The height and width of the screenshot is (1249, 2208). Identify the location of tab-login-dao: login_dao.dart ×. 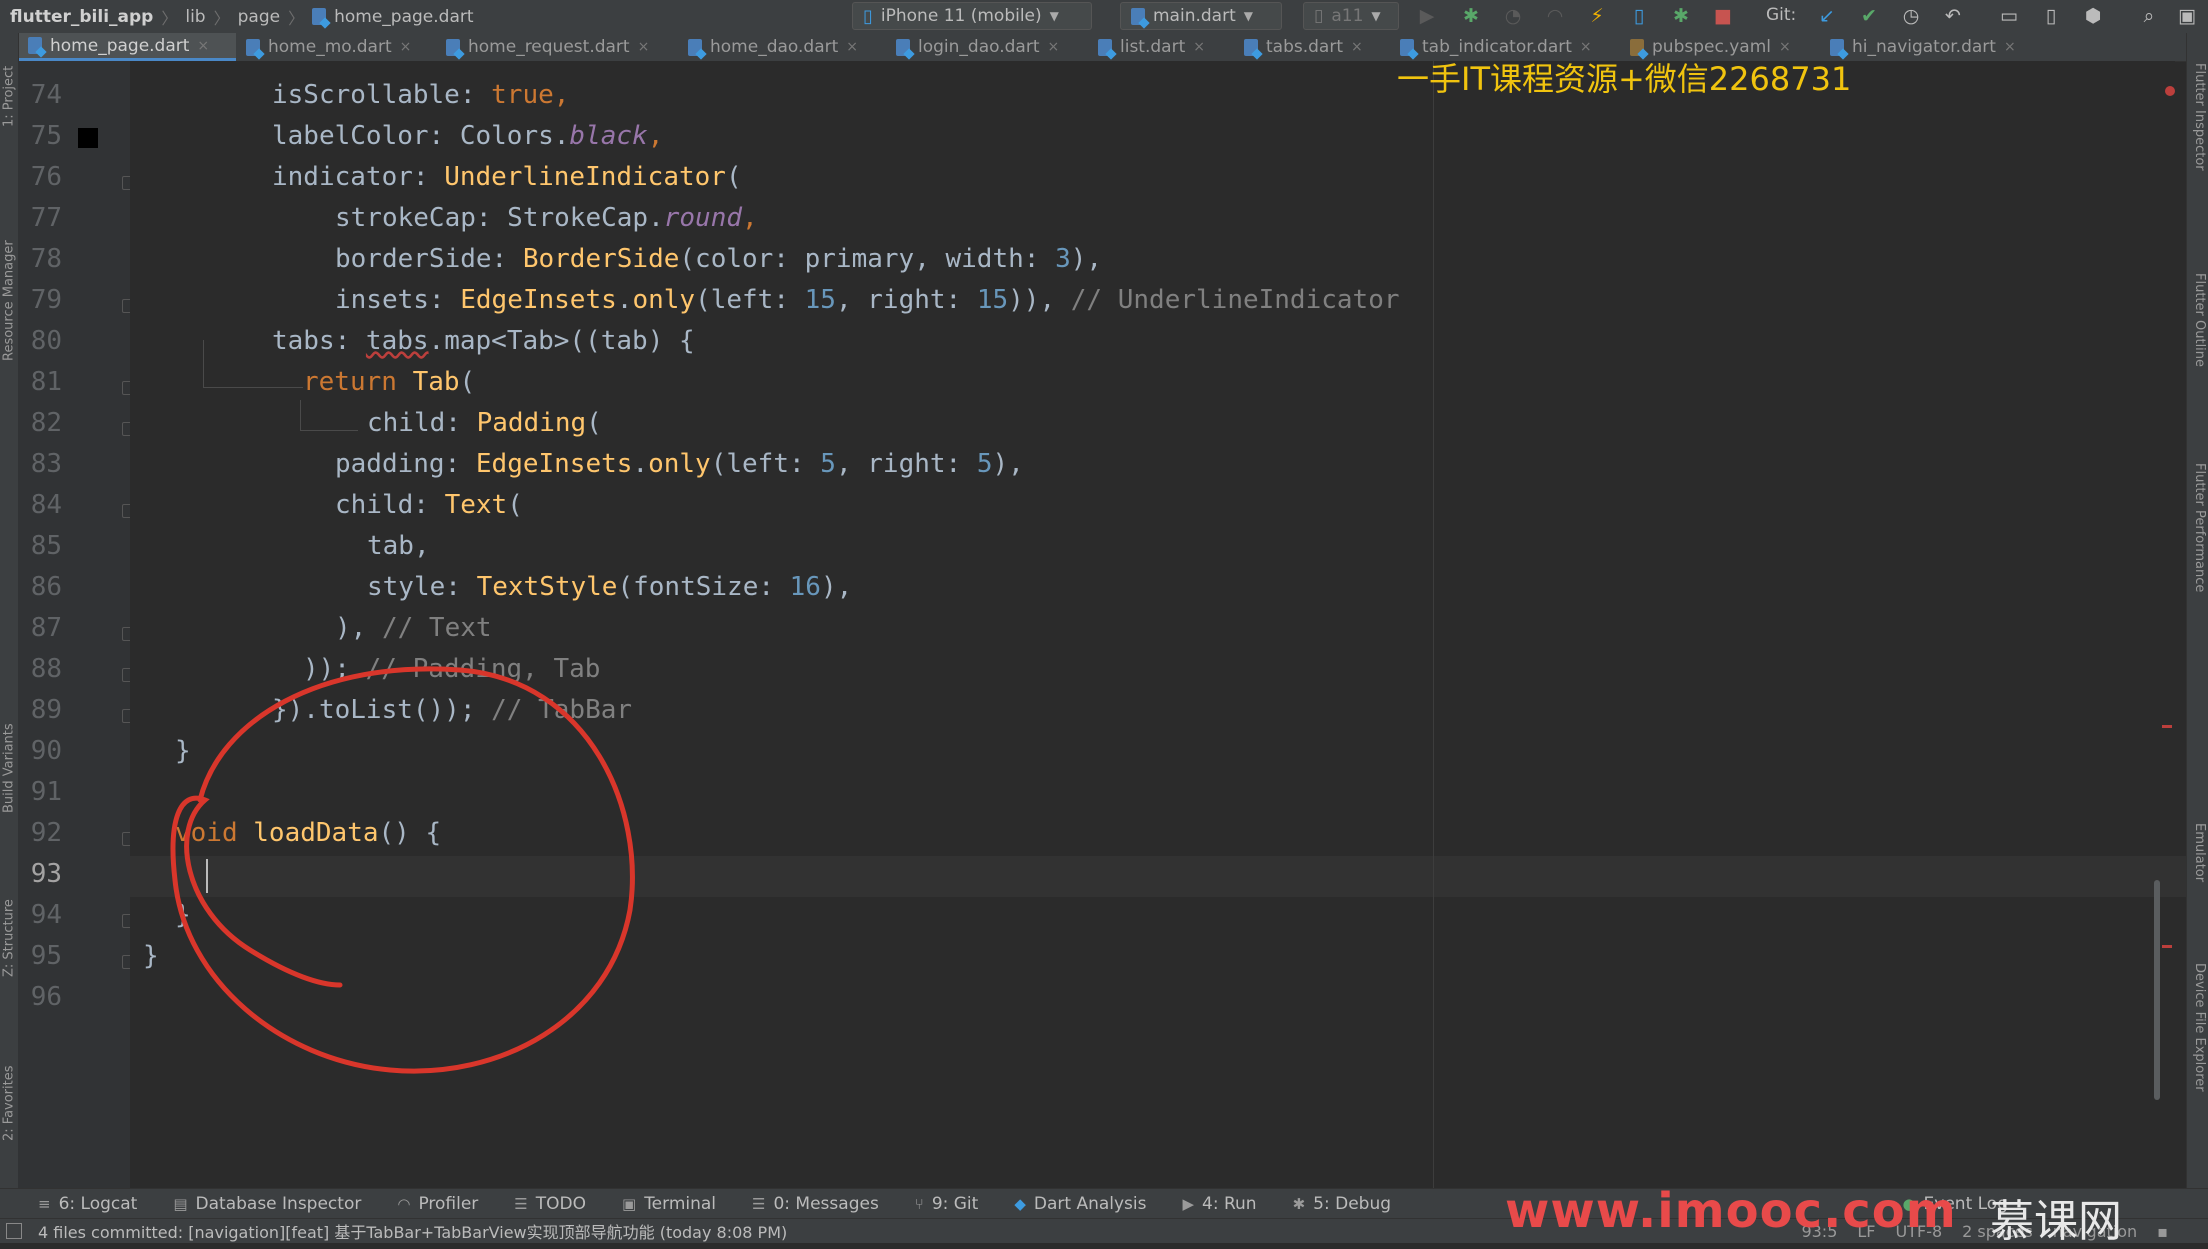
(987, 47).